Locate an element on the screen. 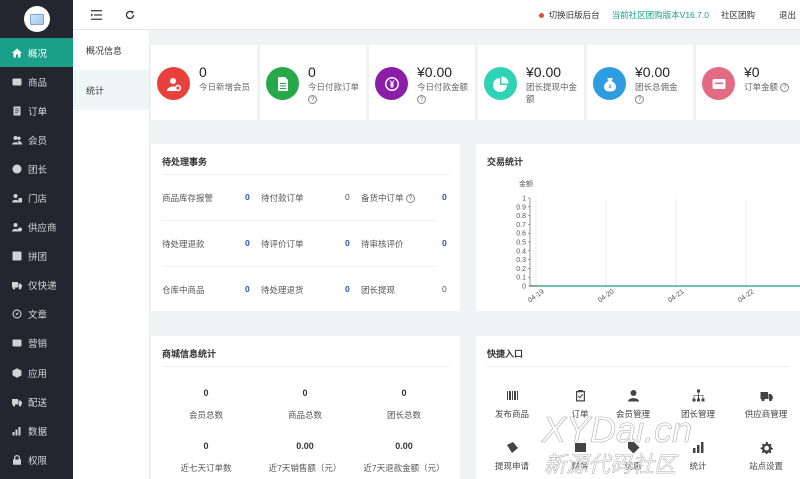  sidebar-item-label: 门店 is located at coordinates (38, 200).